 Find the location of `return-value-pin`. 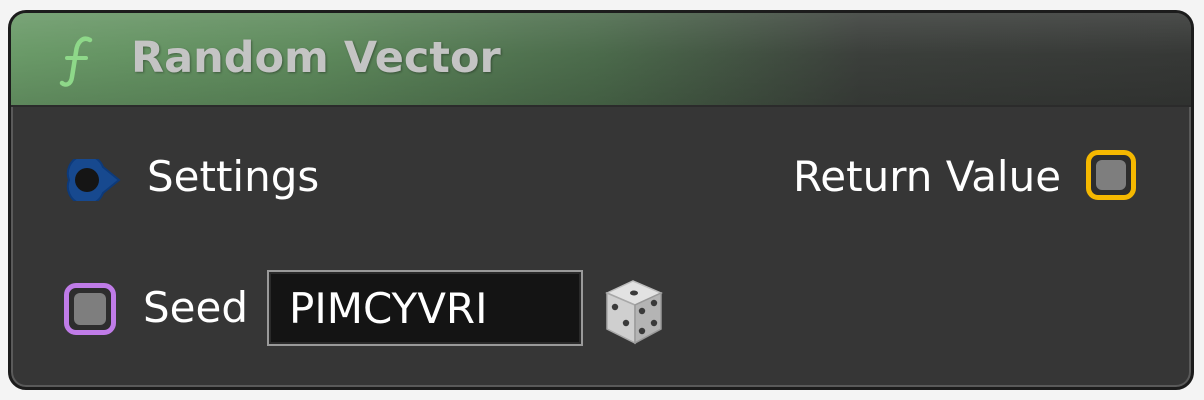

return-value-pin is located at coordinates (1111, 175).